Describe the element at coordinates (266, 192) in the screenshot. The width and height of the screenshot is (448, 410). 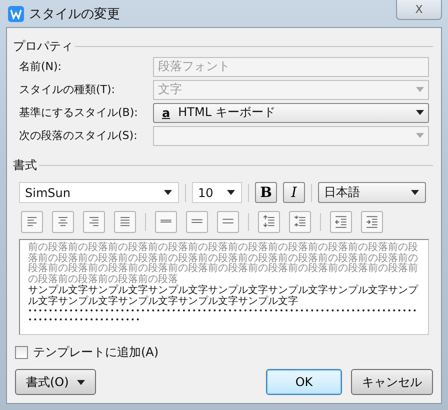
I see `bold-button: B` at that location.